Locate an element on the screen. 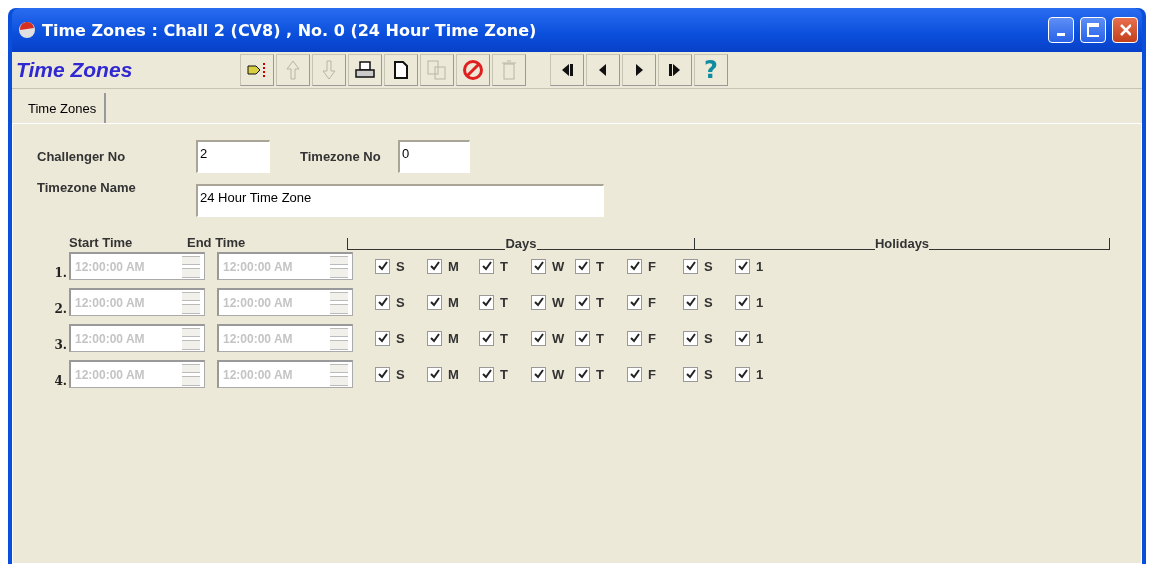 The image size is (1154, 564). help-button: ? is located at coordinates (711, 70).